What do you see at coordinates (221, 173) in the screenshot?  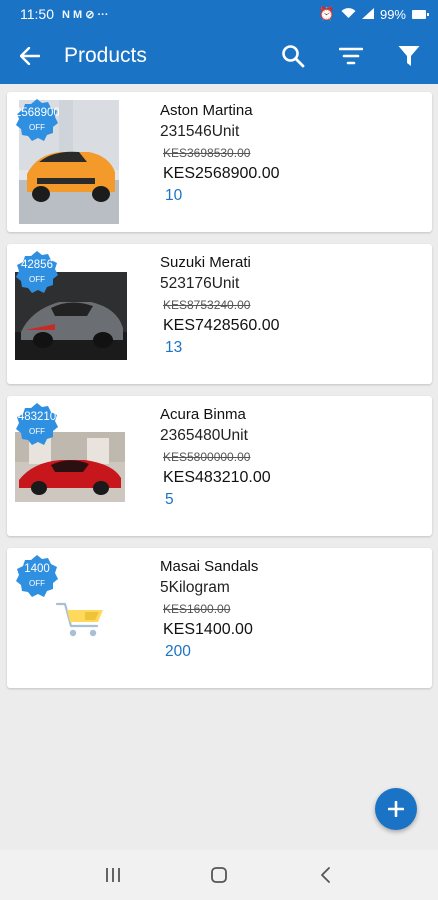 I see `sale-price: KES2568900.00` at bounding box center [221, 173].